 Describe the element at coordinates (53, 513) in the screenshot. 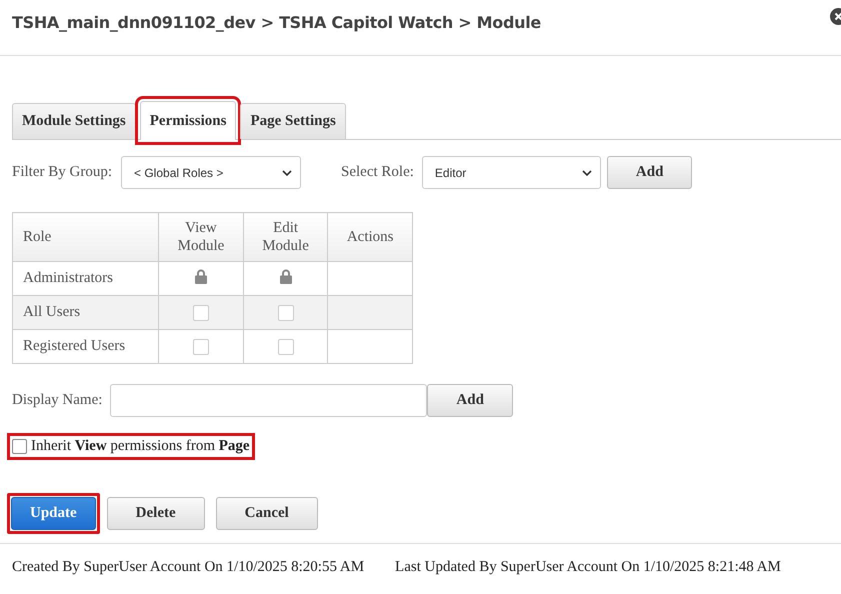

I see `action-button: Update` at that location.